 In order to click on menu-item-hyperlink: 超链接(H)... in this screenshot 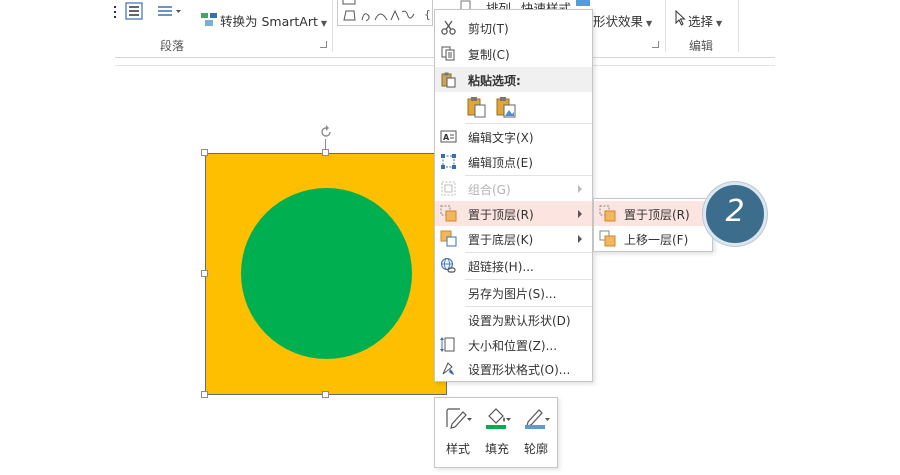, I will do `click(513, 265)`.